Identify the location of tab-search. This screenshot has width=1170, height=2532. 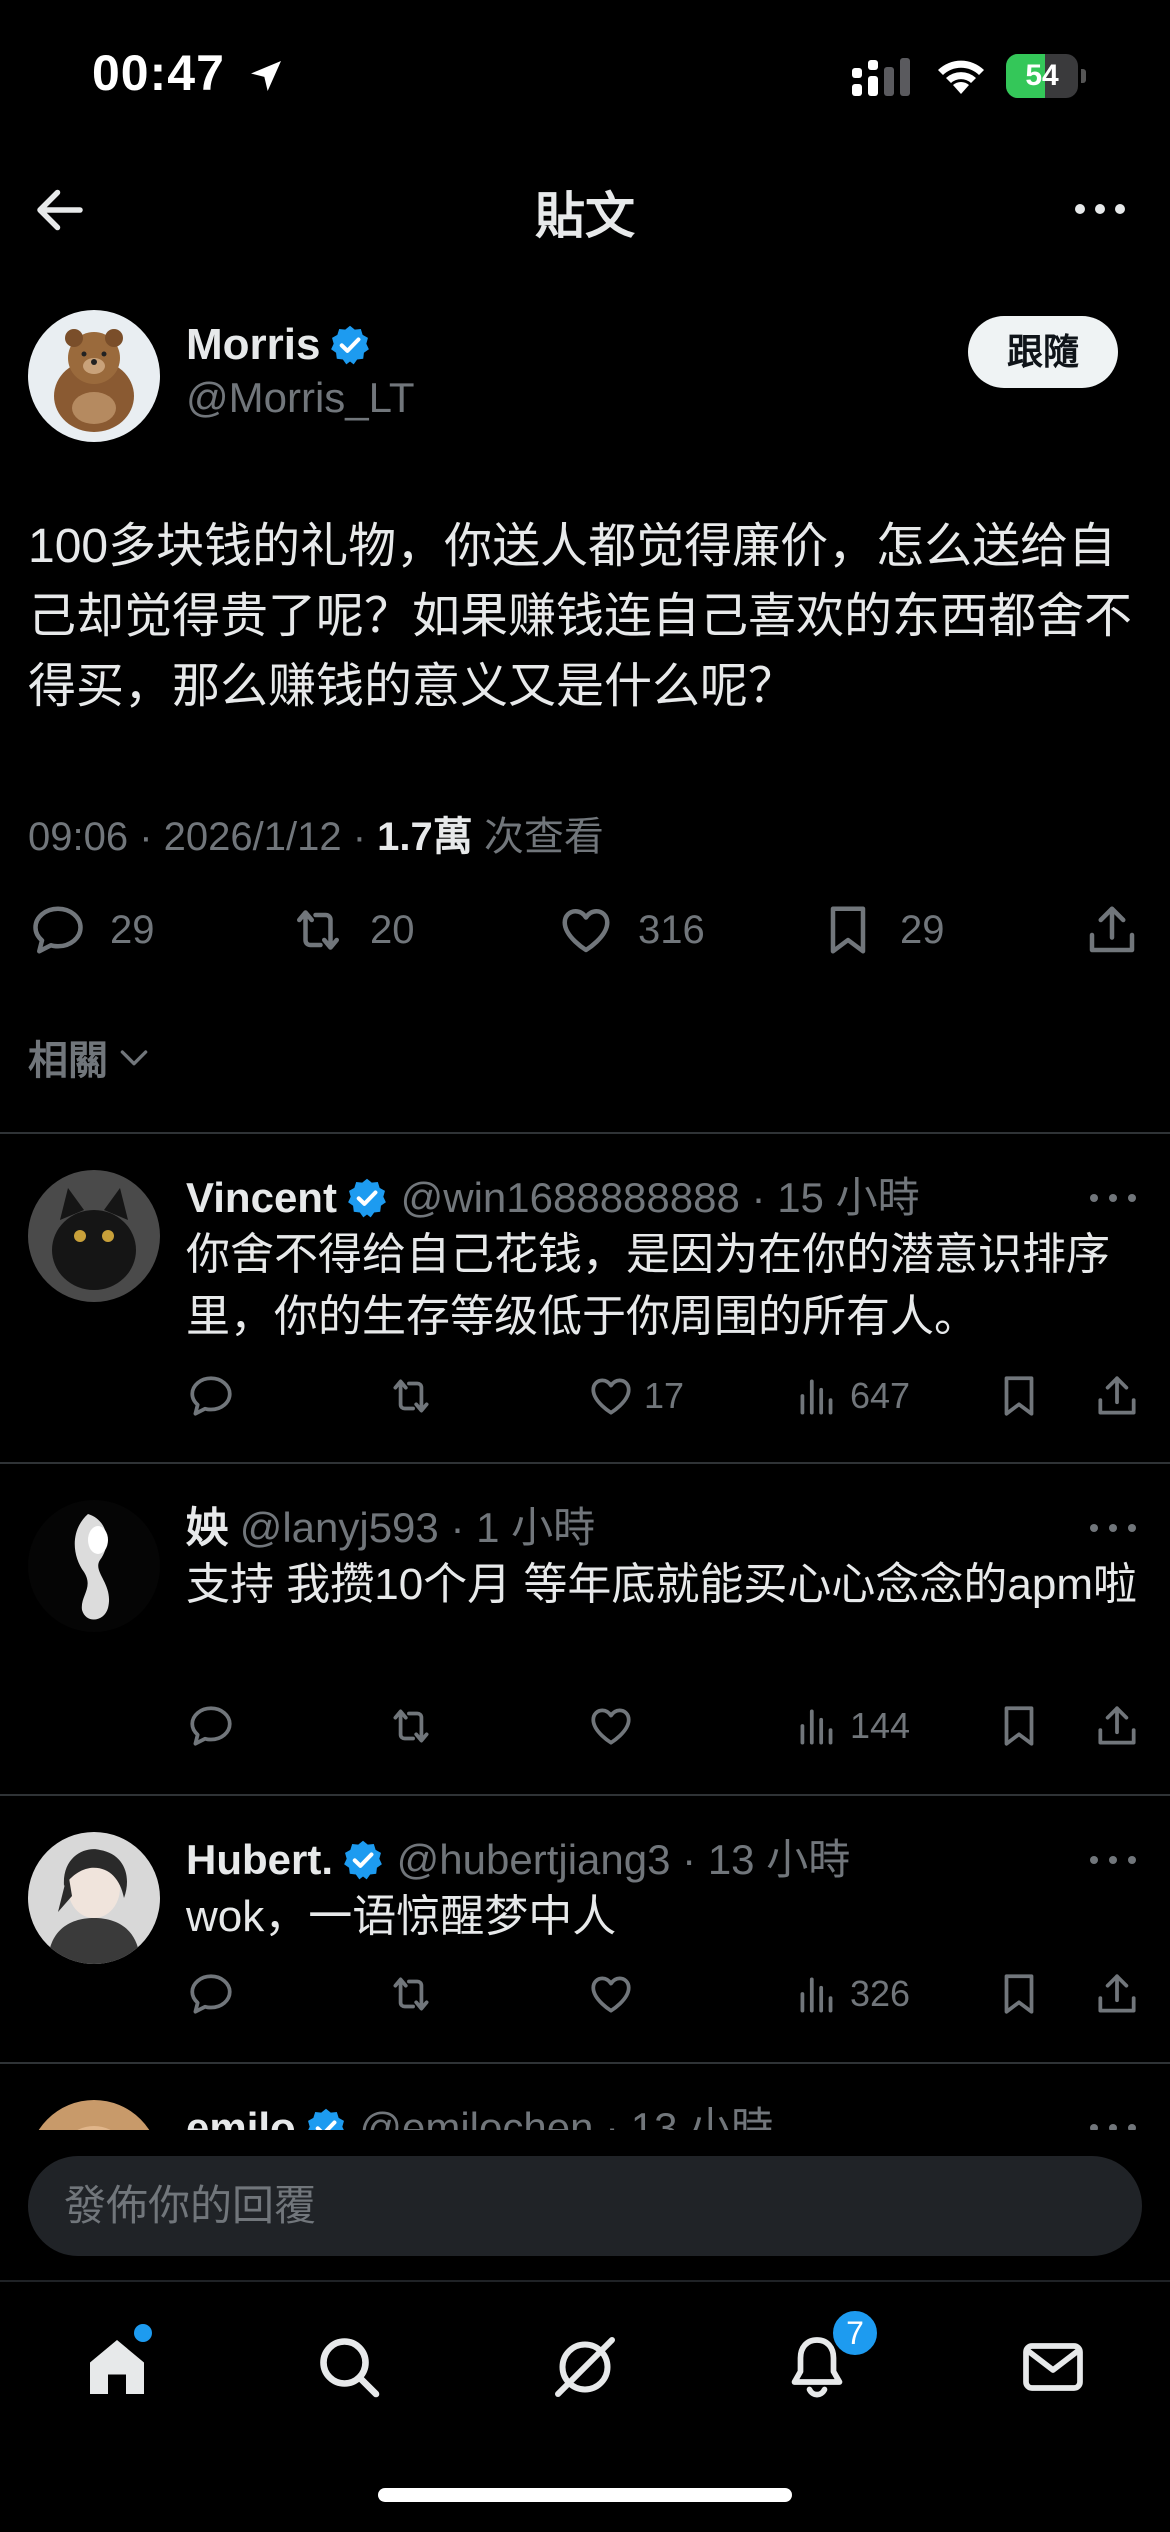
(349, 2367).